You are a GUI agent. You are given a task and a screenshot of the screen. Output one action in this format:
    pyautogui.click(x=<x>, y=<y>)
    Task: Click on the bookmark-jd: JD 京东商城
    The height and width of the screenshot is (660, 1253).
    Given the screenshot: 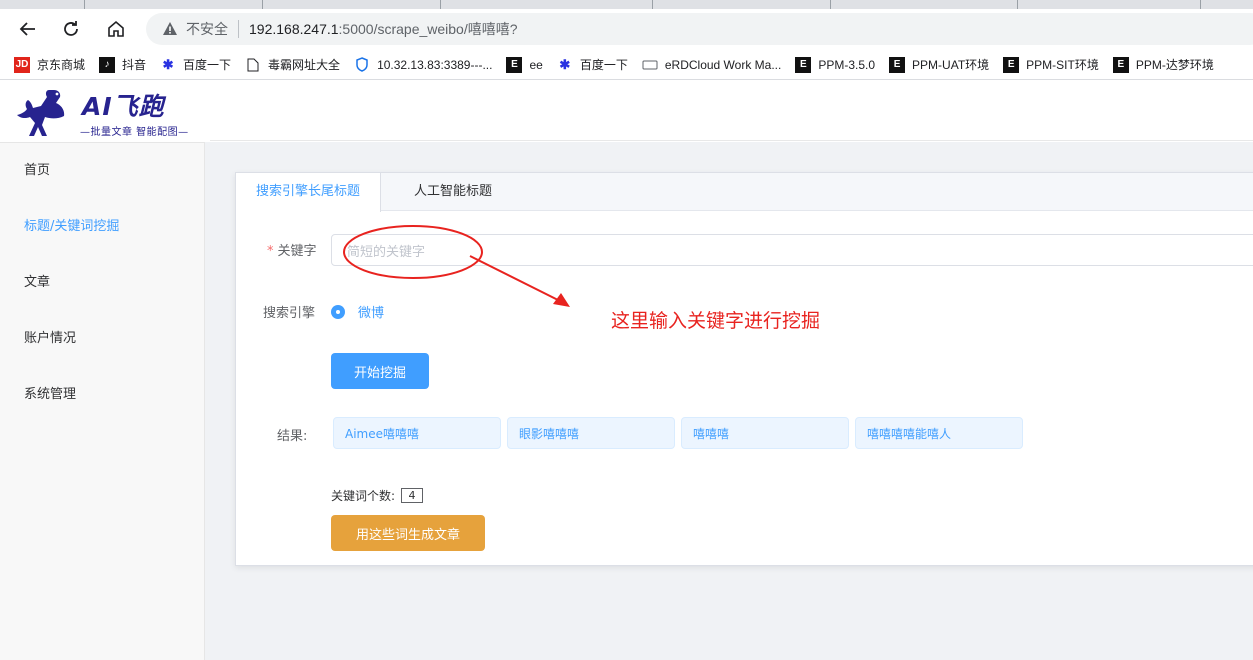 What is the action you would take?
    pyautogui.click(x=49, y=64)
    